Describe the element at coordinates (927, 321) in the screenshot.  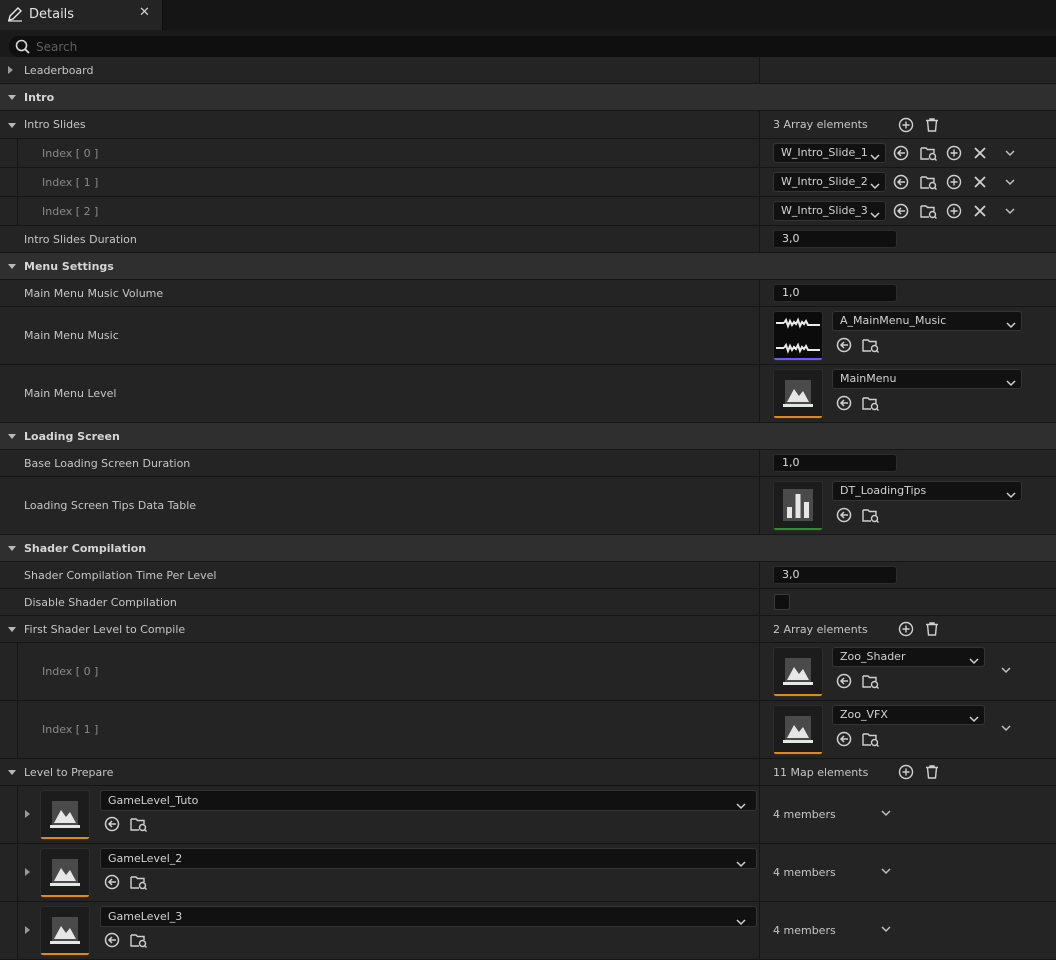
I see `sound-asset-dropdown: A_MainMenu_Music` at that location.